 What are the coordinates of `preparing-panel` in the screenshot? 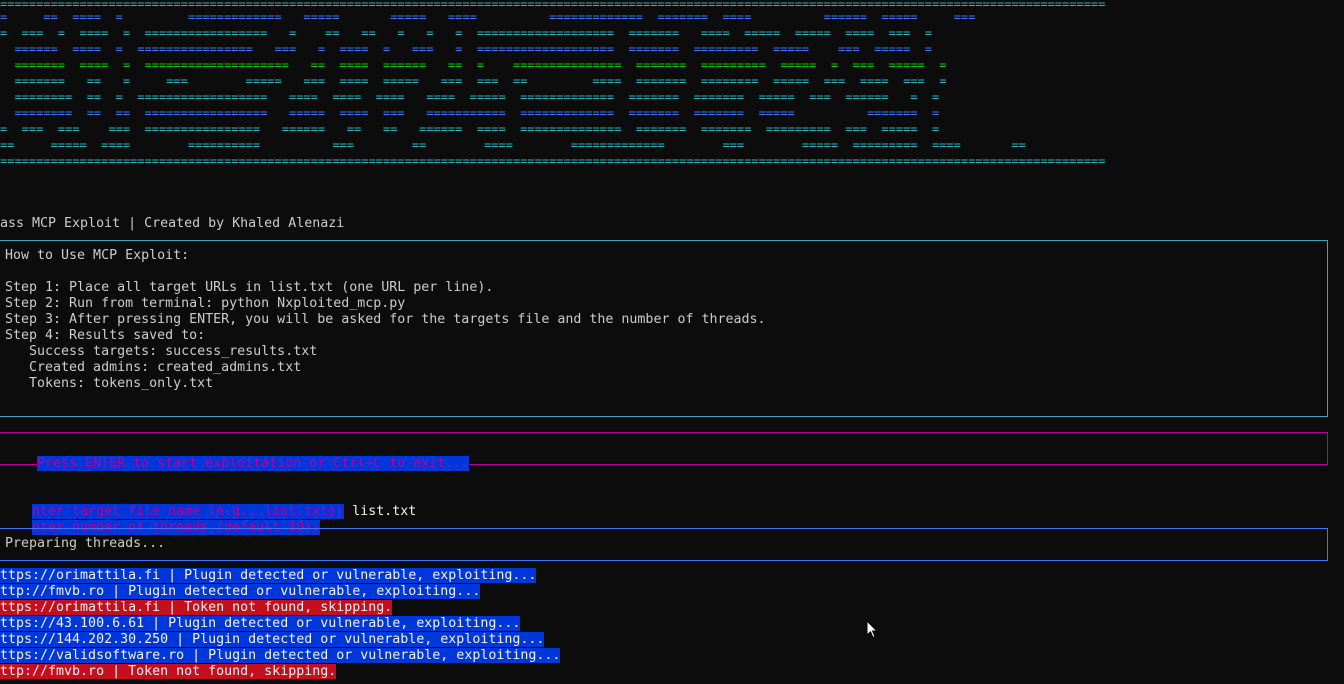 It's located at (664, 544).